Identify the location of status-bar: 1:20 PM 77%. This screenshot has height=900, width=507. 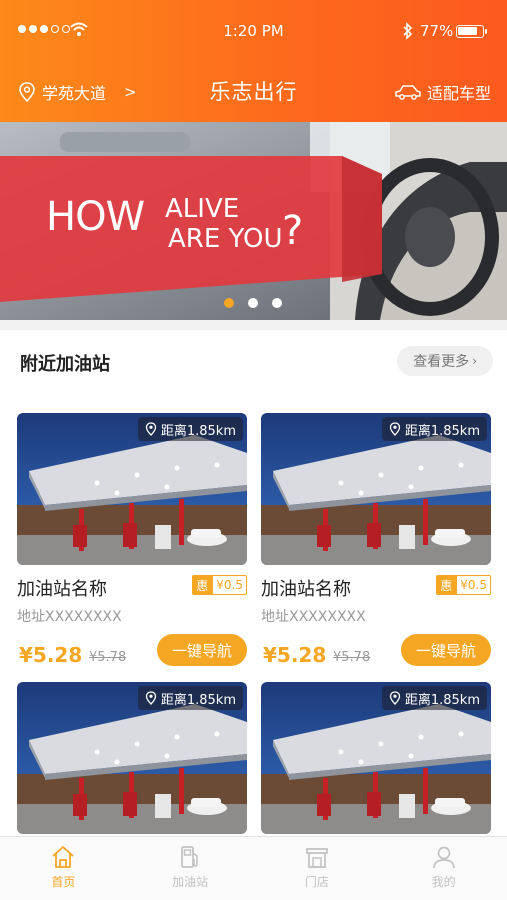
(253, 32).